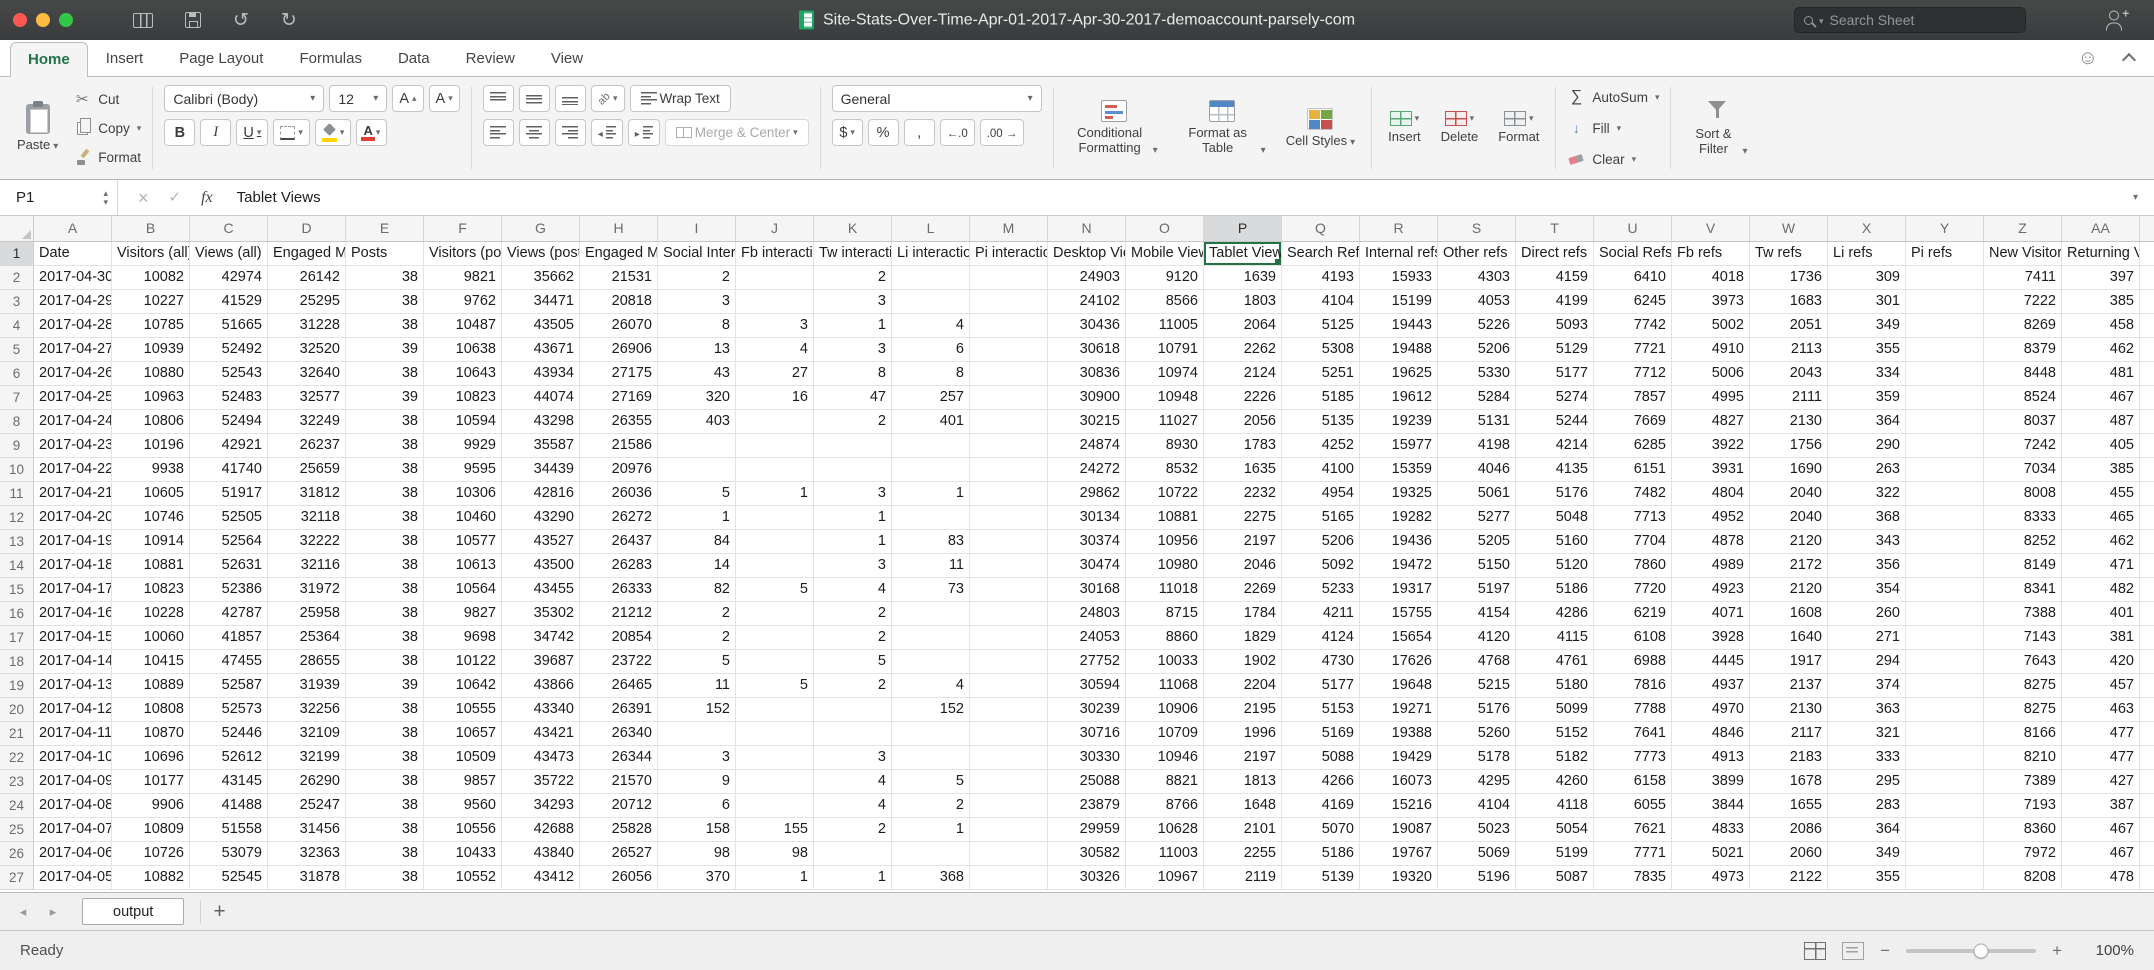  What do you see at coordinates (1867, 686) in the screenshot?
I see `cell-X19: 374` at bounding box center [1867, 686].